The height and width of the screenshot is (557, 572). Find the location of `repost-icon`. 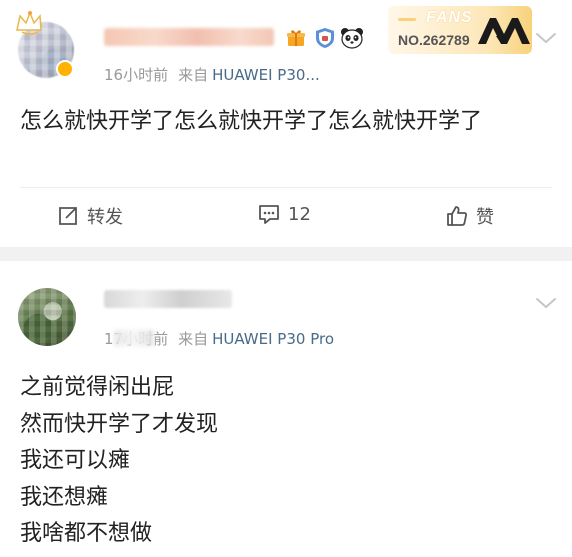

repost-icon is located at coordinates (68, 216).